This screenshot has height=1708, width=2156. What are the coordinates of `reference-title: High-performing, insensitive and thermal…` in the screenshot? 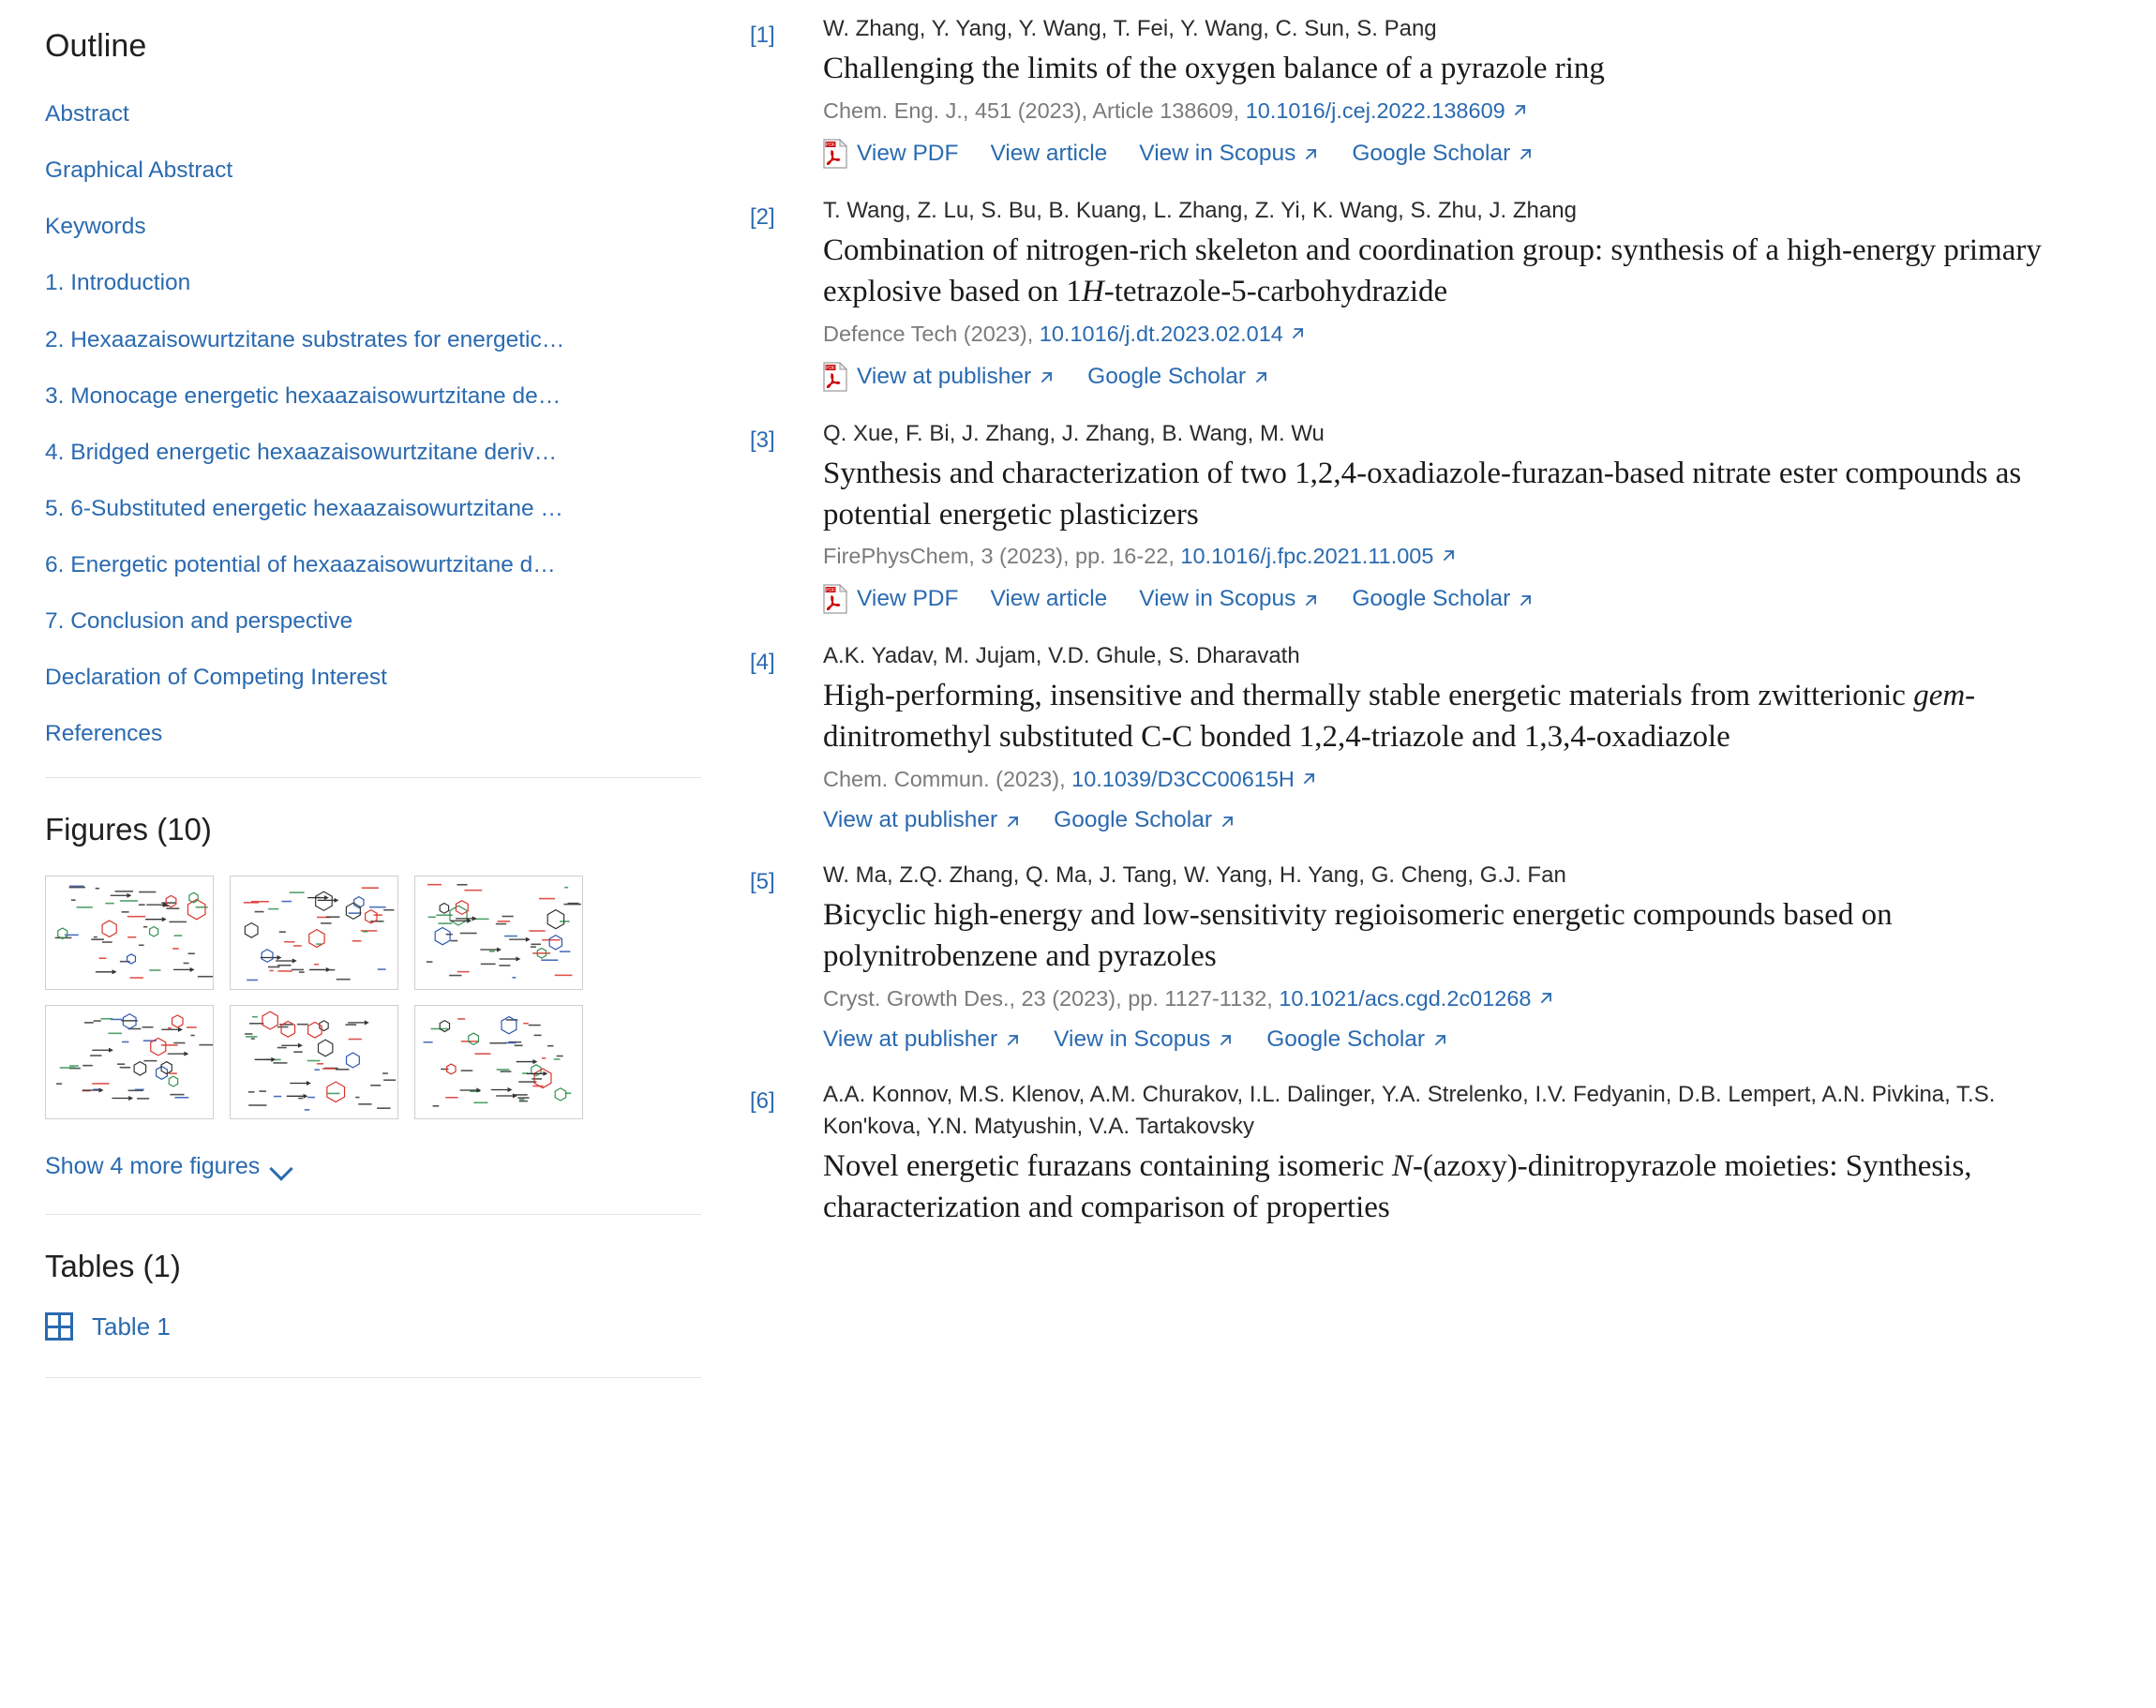 It's located at (1451, 717).